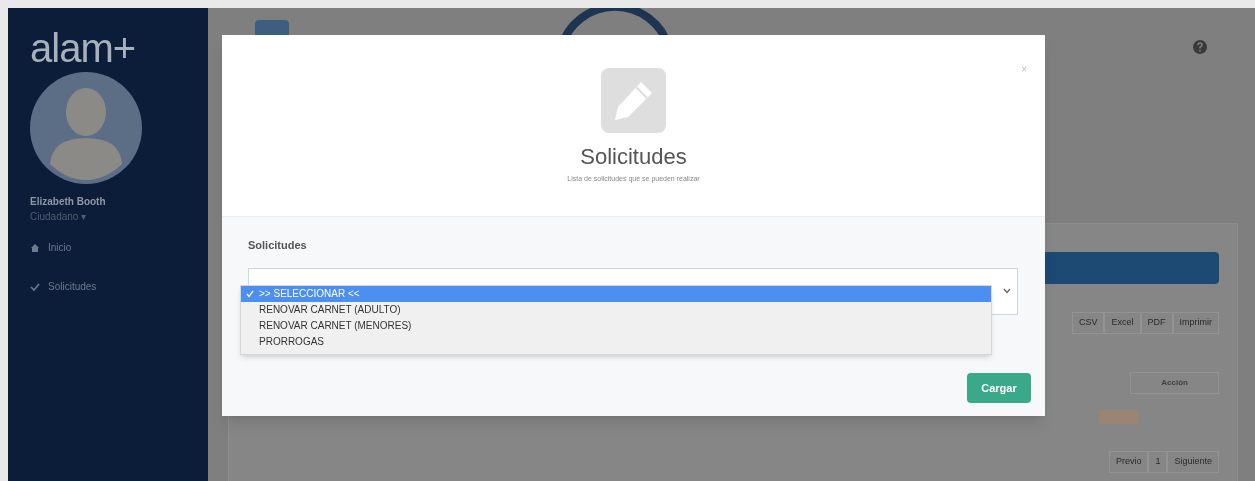 This screenshot has height=481, width=1255. What do you see at coordinates (616, 294) in the screenshot?
I see `dropdown-option: >> SELECCIONAR <<` at bounding box center [616, 294].